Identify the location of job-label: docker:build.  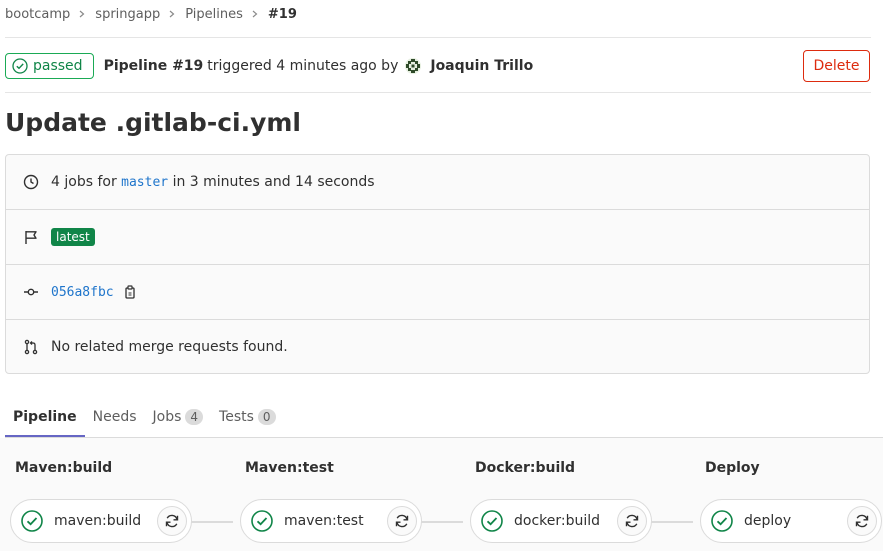
(557, 521).